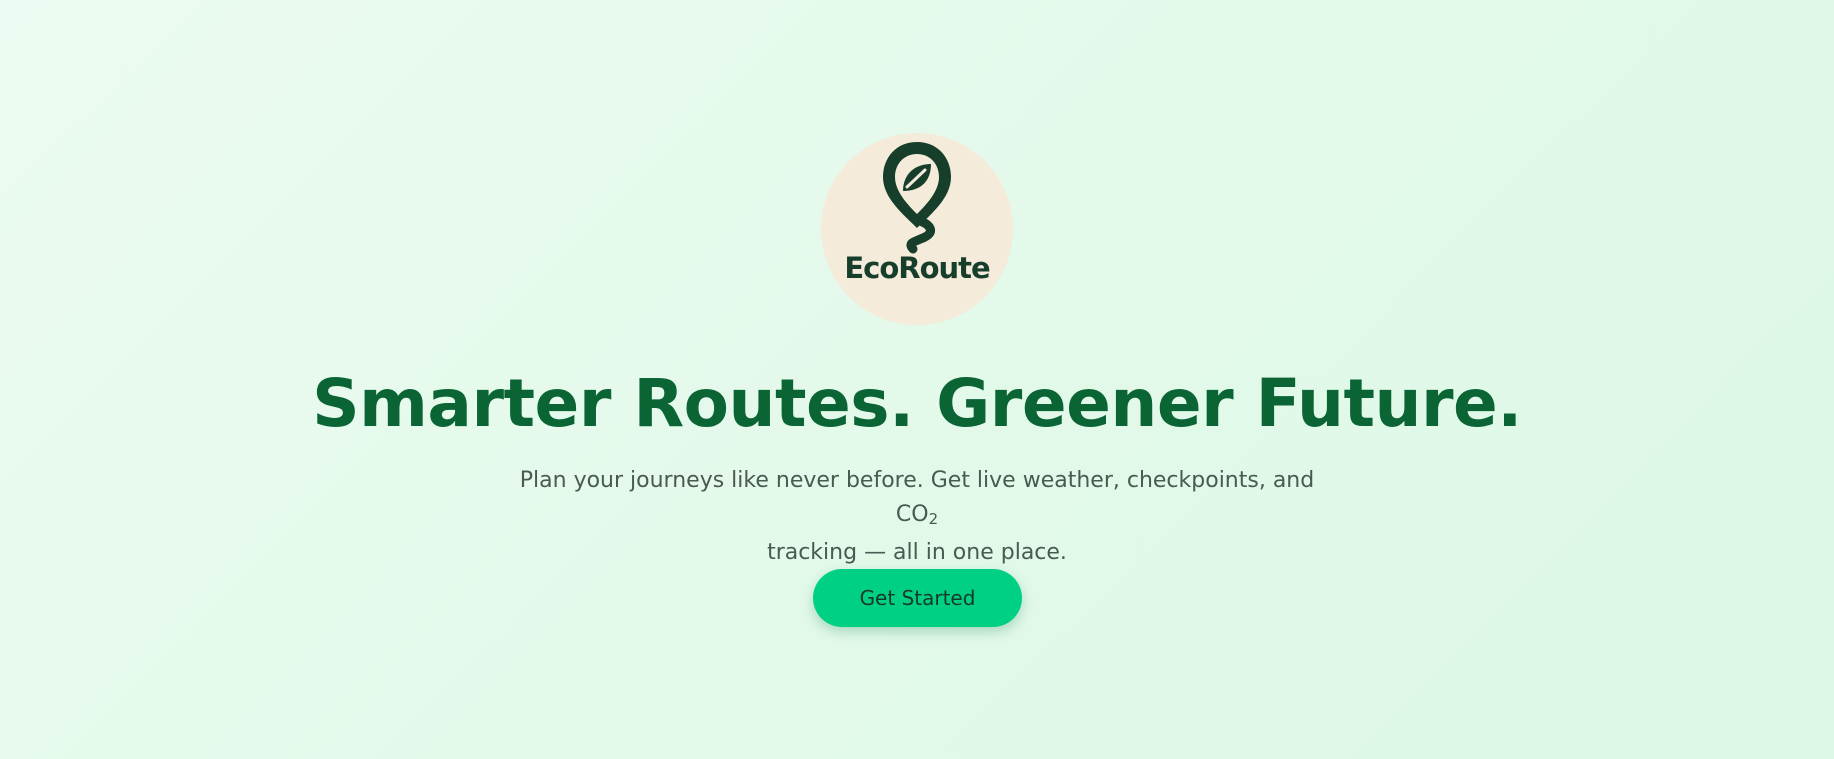 This screenshot has width=1834, height=759. What do you see at coordinates (933, 519) in the screenshot?
I see `co2-subscript: 2` at bounding box center [933, 519].